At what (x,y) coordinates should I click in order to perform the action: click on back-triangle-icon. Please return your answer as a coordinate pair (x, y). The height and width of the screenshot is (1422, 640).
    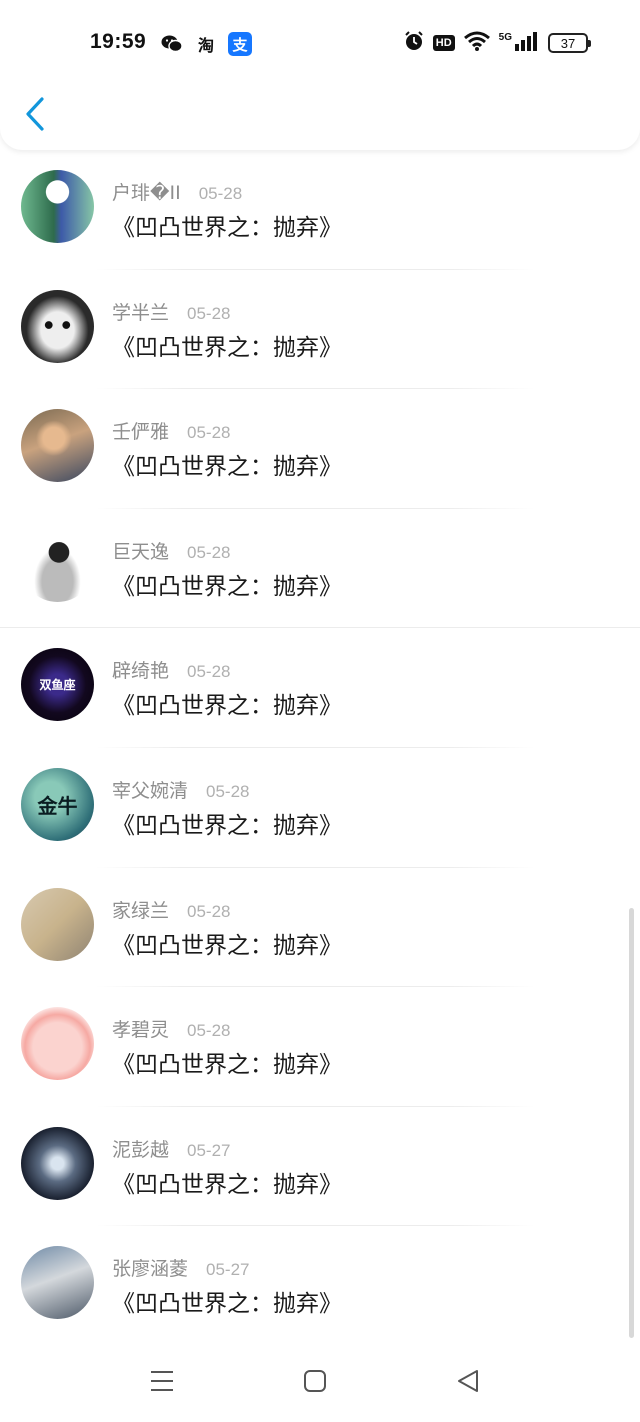
    Looking at the image, I should click on (468, 1383).